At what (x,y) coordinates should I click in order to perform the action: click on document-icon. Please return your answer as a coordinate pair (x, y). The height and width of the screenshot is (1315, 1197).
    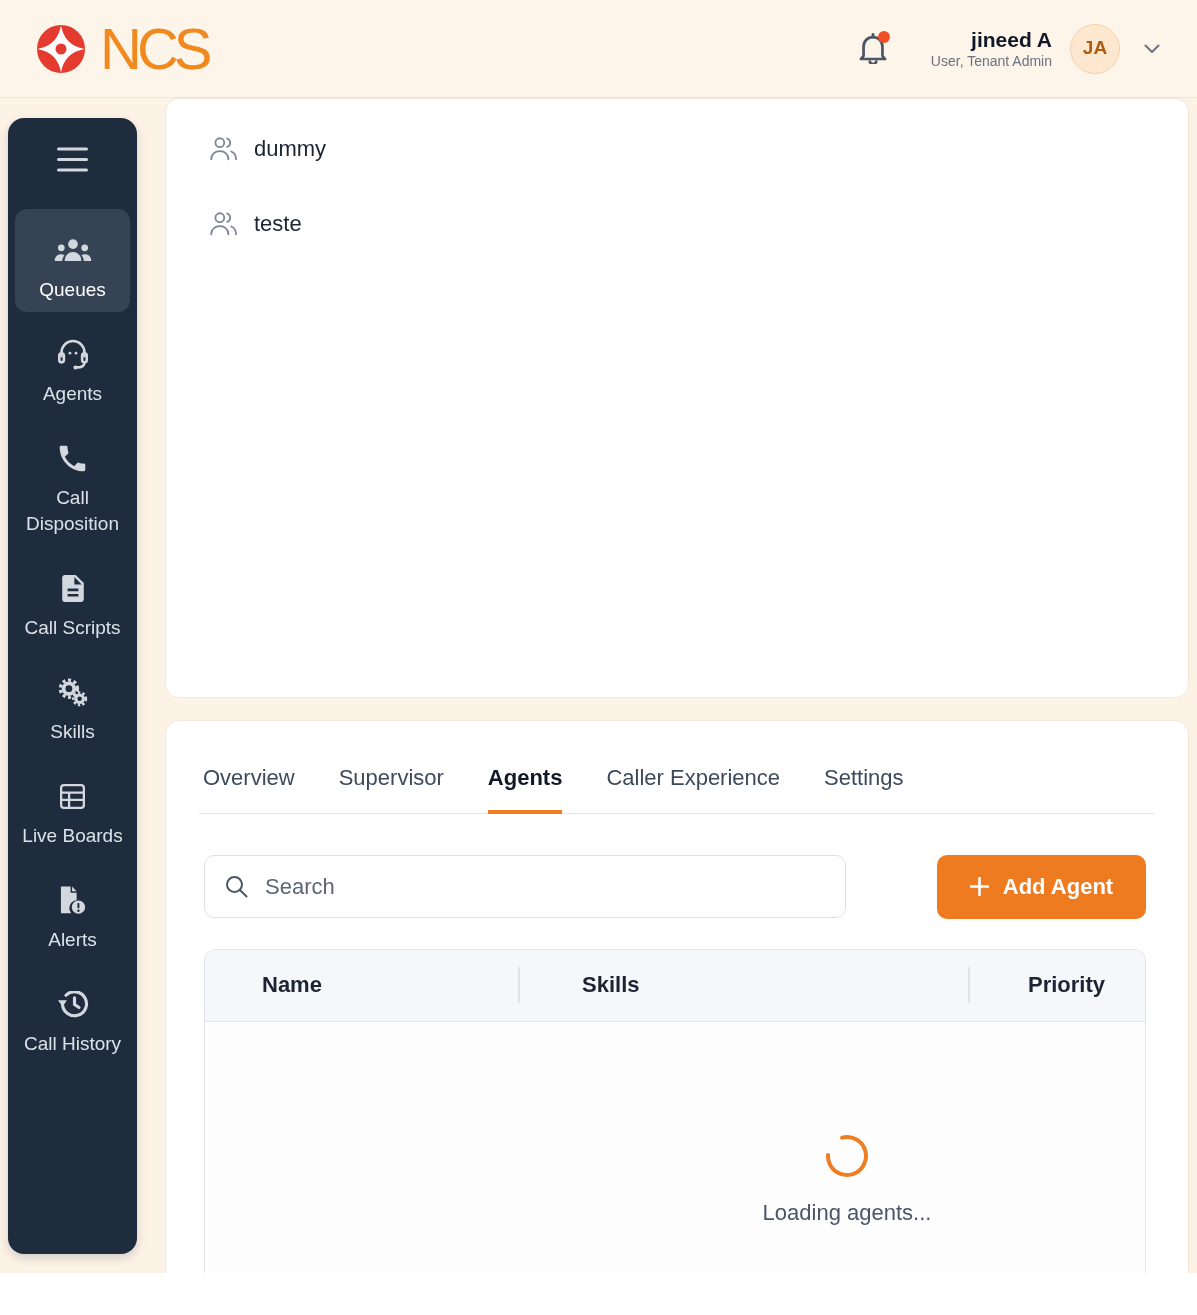
    Looking at the image, I should click on (72, 588).